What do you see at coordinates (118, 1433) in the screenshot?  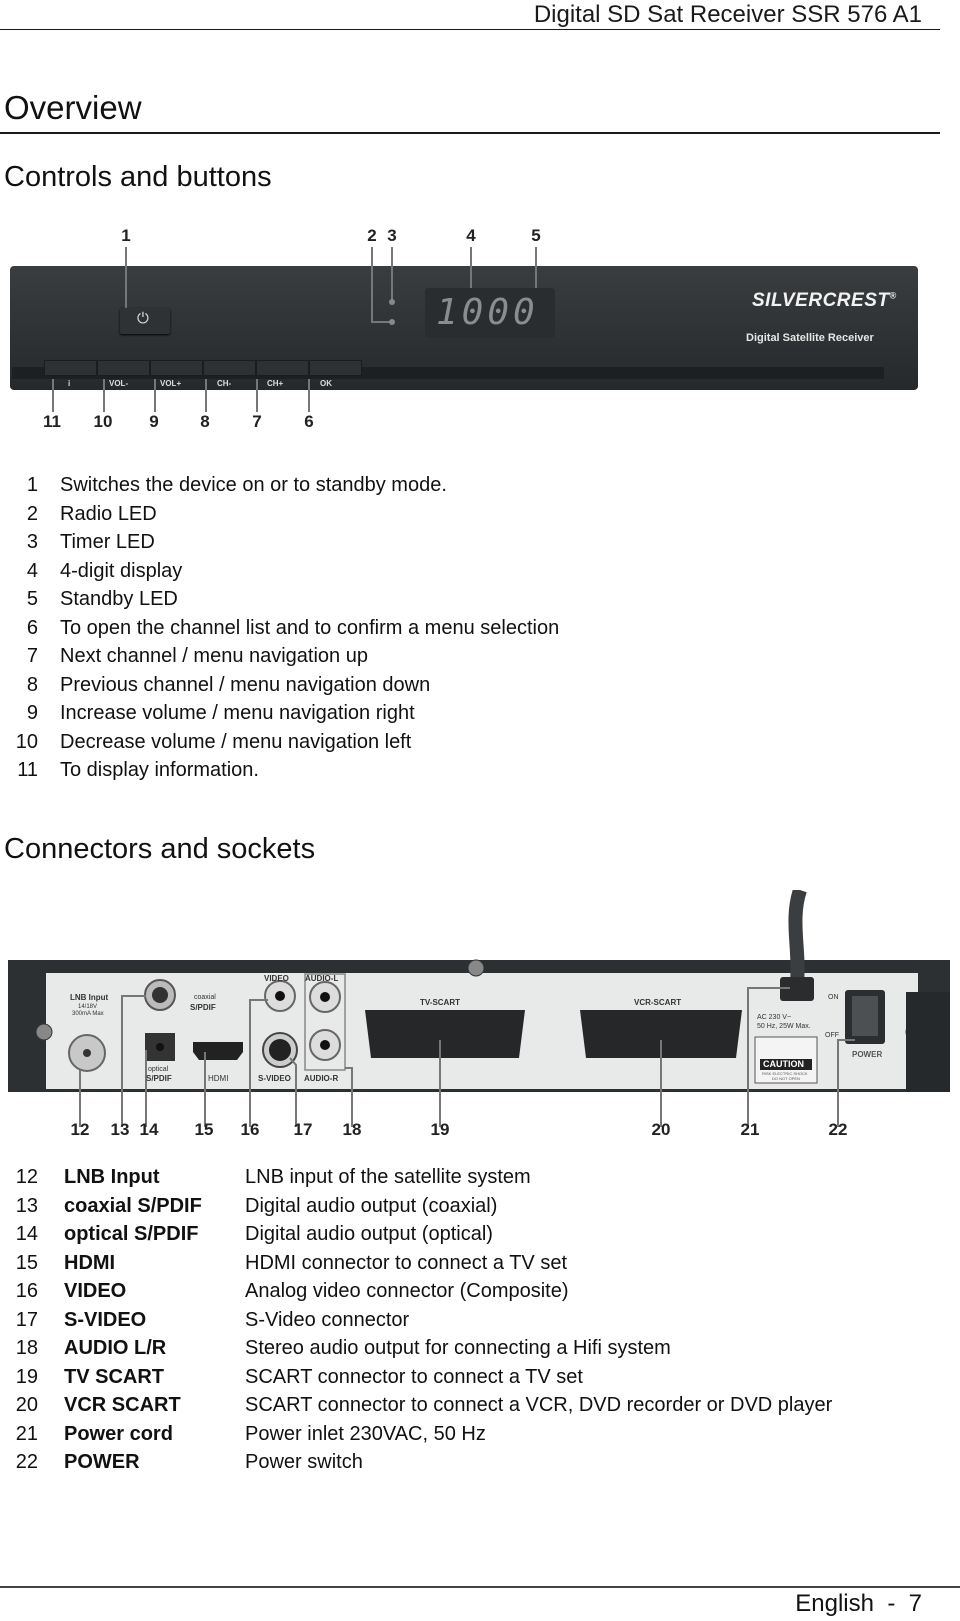 I see `item-name: Power cord` at bounding box center [118, 1433].